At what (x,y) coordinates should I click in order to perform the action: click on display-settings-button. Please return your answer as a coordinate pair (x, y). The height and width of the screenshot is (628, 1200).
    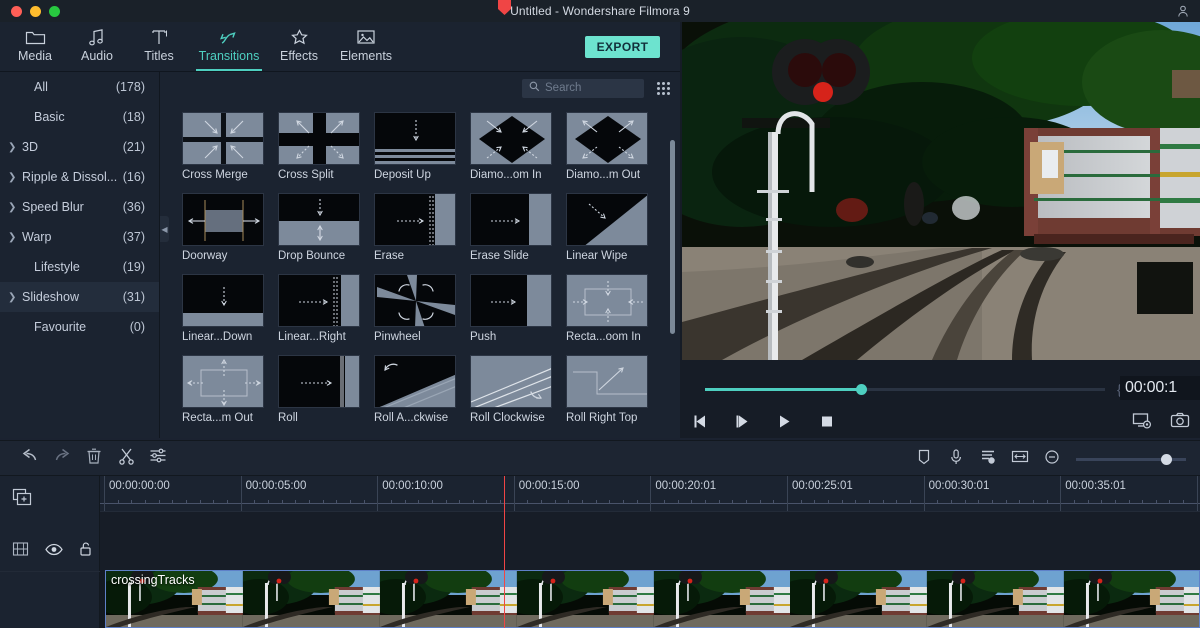
    Looking at the image, I should click on (1142, 423).